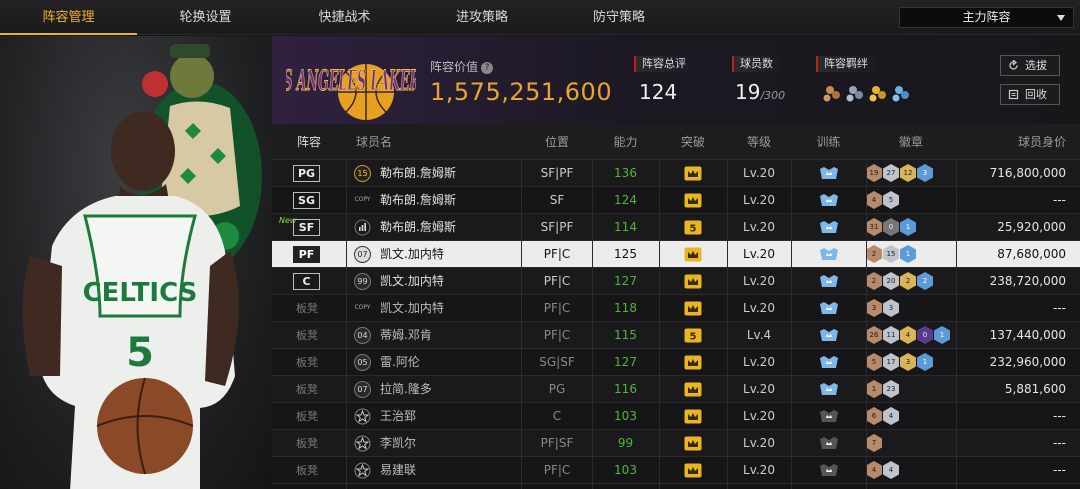  Describe the element at coordinates (692, 142) in the screenshot. I see `col-breakthrough: 突破` at that location.